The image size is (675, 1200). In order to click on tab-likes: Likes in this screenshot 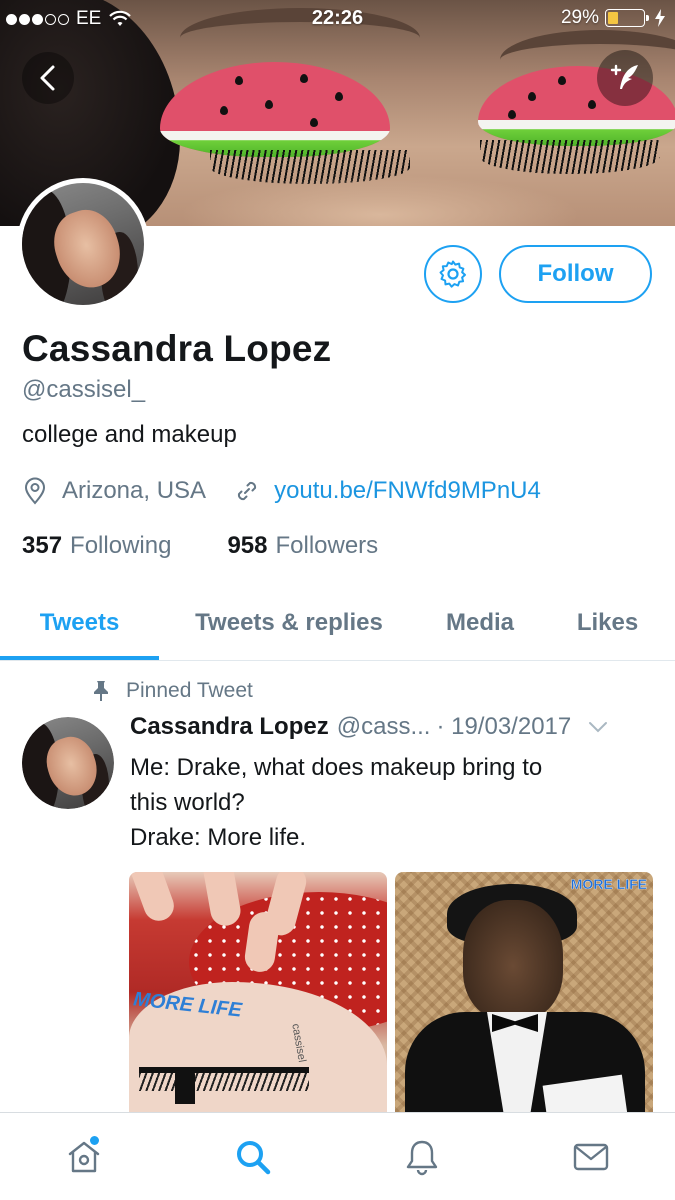, I will do `click(607, 622)`.